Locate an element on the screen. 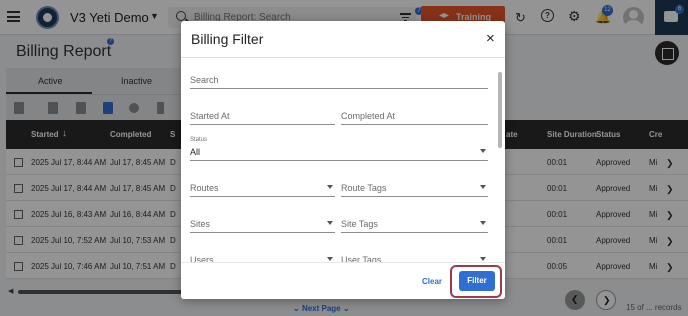 This screenshot has width=688, height=316. close-icon: × is located at coordinates (490, 38).